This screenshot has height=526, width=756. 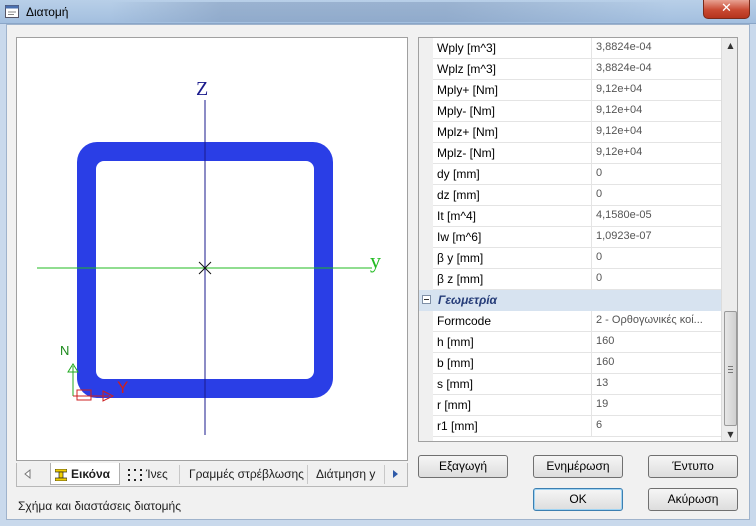 What do you see at coordinates (729, 239) in the screenshot?
I see `property-scrollbar: ▲ ▼` at bounding box center [729, 239].